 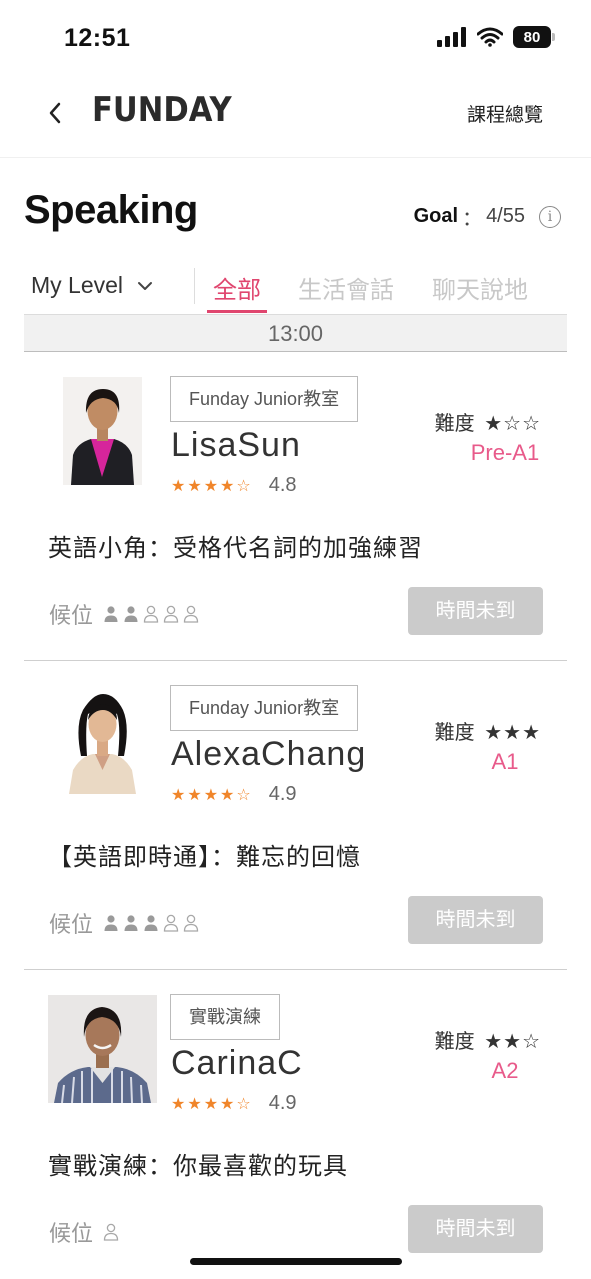 I want to click on goal-indicator: Goal ： 4/55 i, so click(x=487, y=216).